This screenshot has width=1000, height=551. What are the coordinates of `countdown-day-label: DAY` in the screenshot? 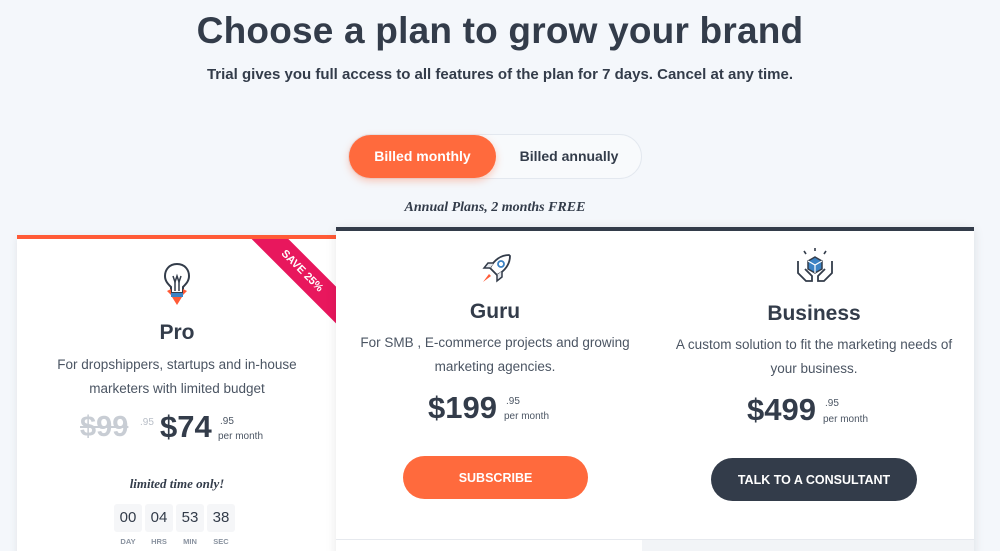 It's located at (128, 541).